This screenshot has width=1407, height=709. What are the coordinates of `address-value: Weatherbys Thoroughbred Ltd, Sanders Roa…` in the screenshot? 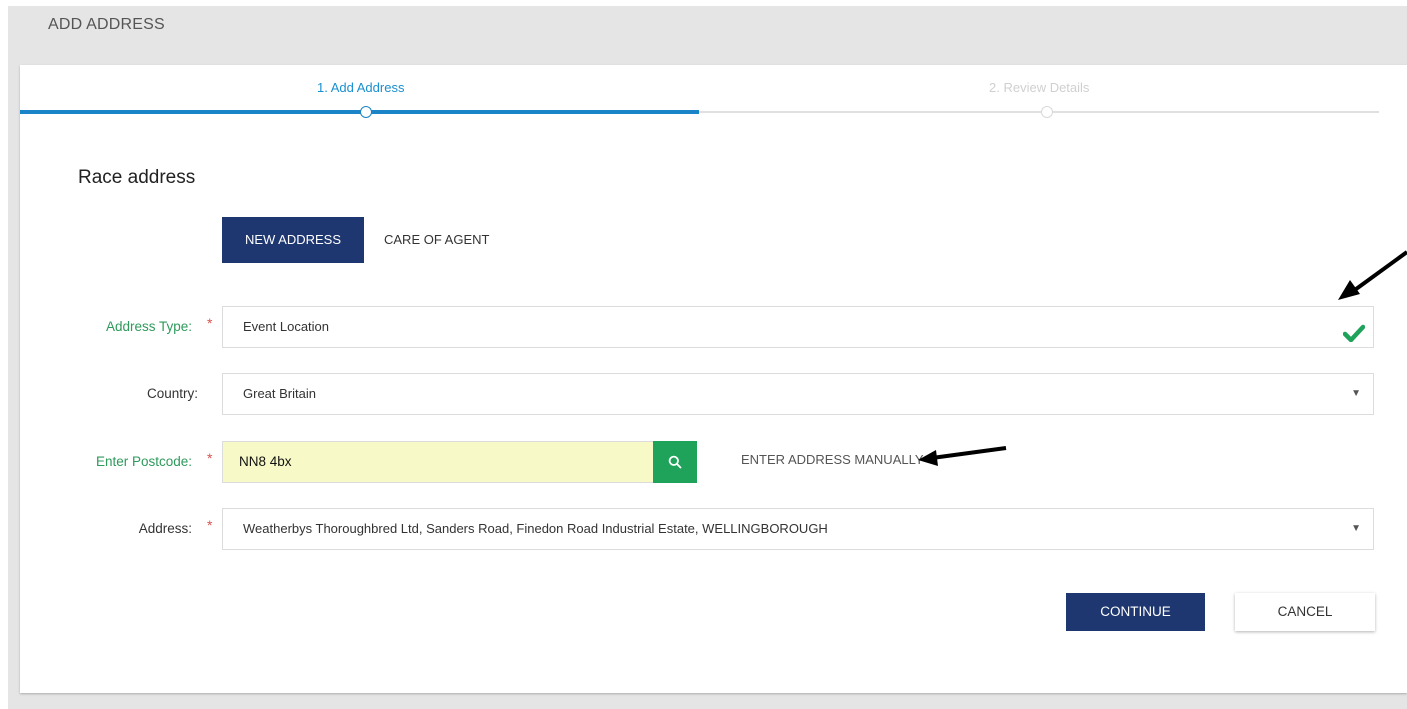 It's located at (535, 528).